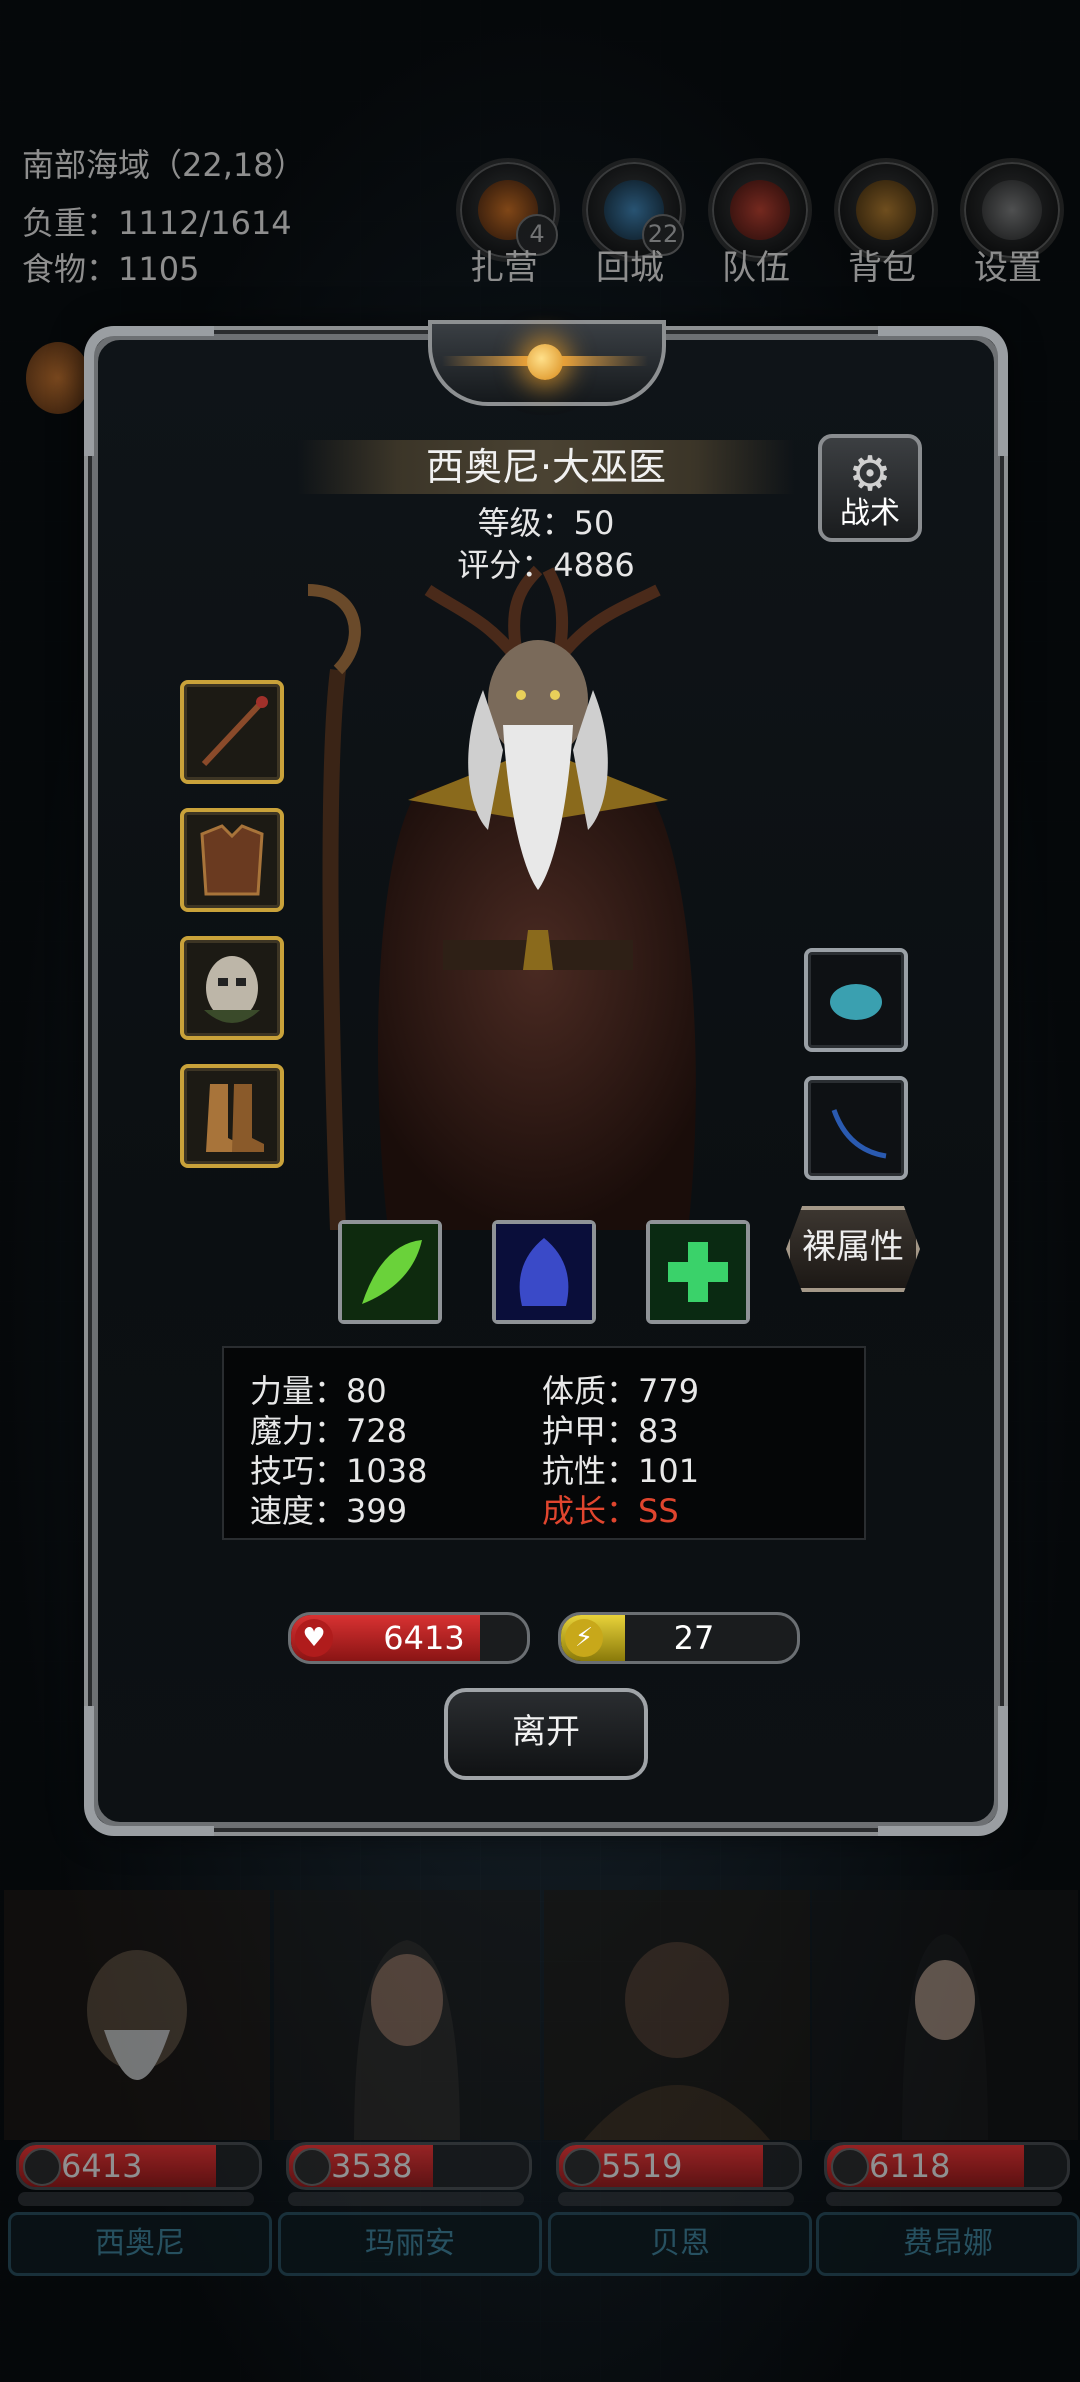 This screenshot has width=1080, height=2382. What do you see at coordinates (235, 1118) in the screenshot?
I see `boots-icon` at bounding box center [235, 1118].